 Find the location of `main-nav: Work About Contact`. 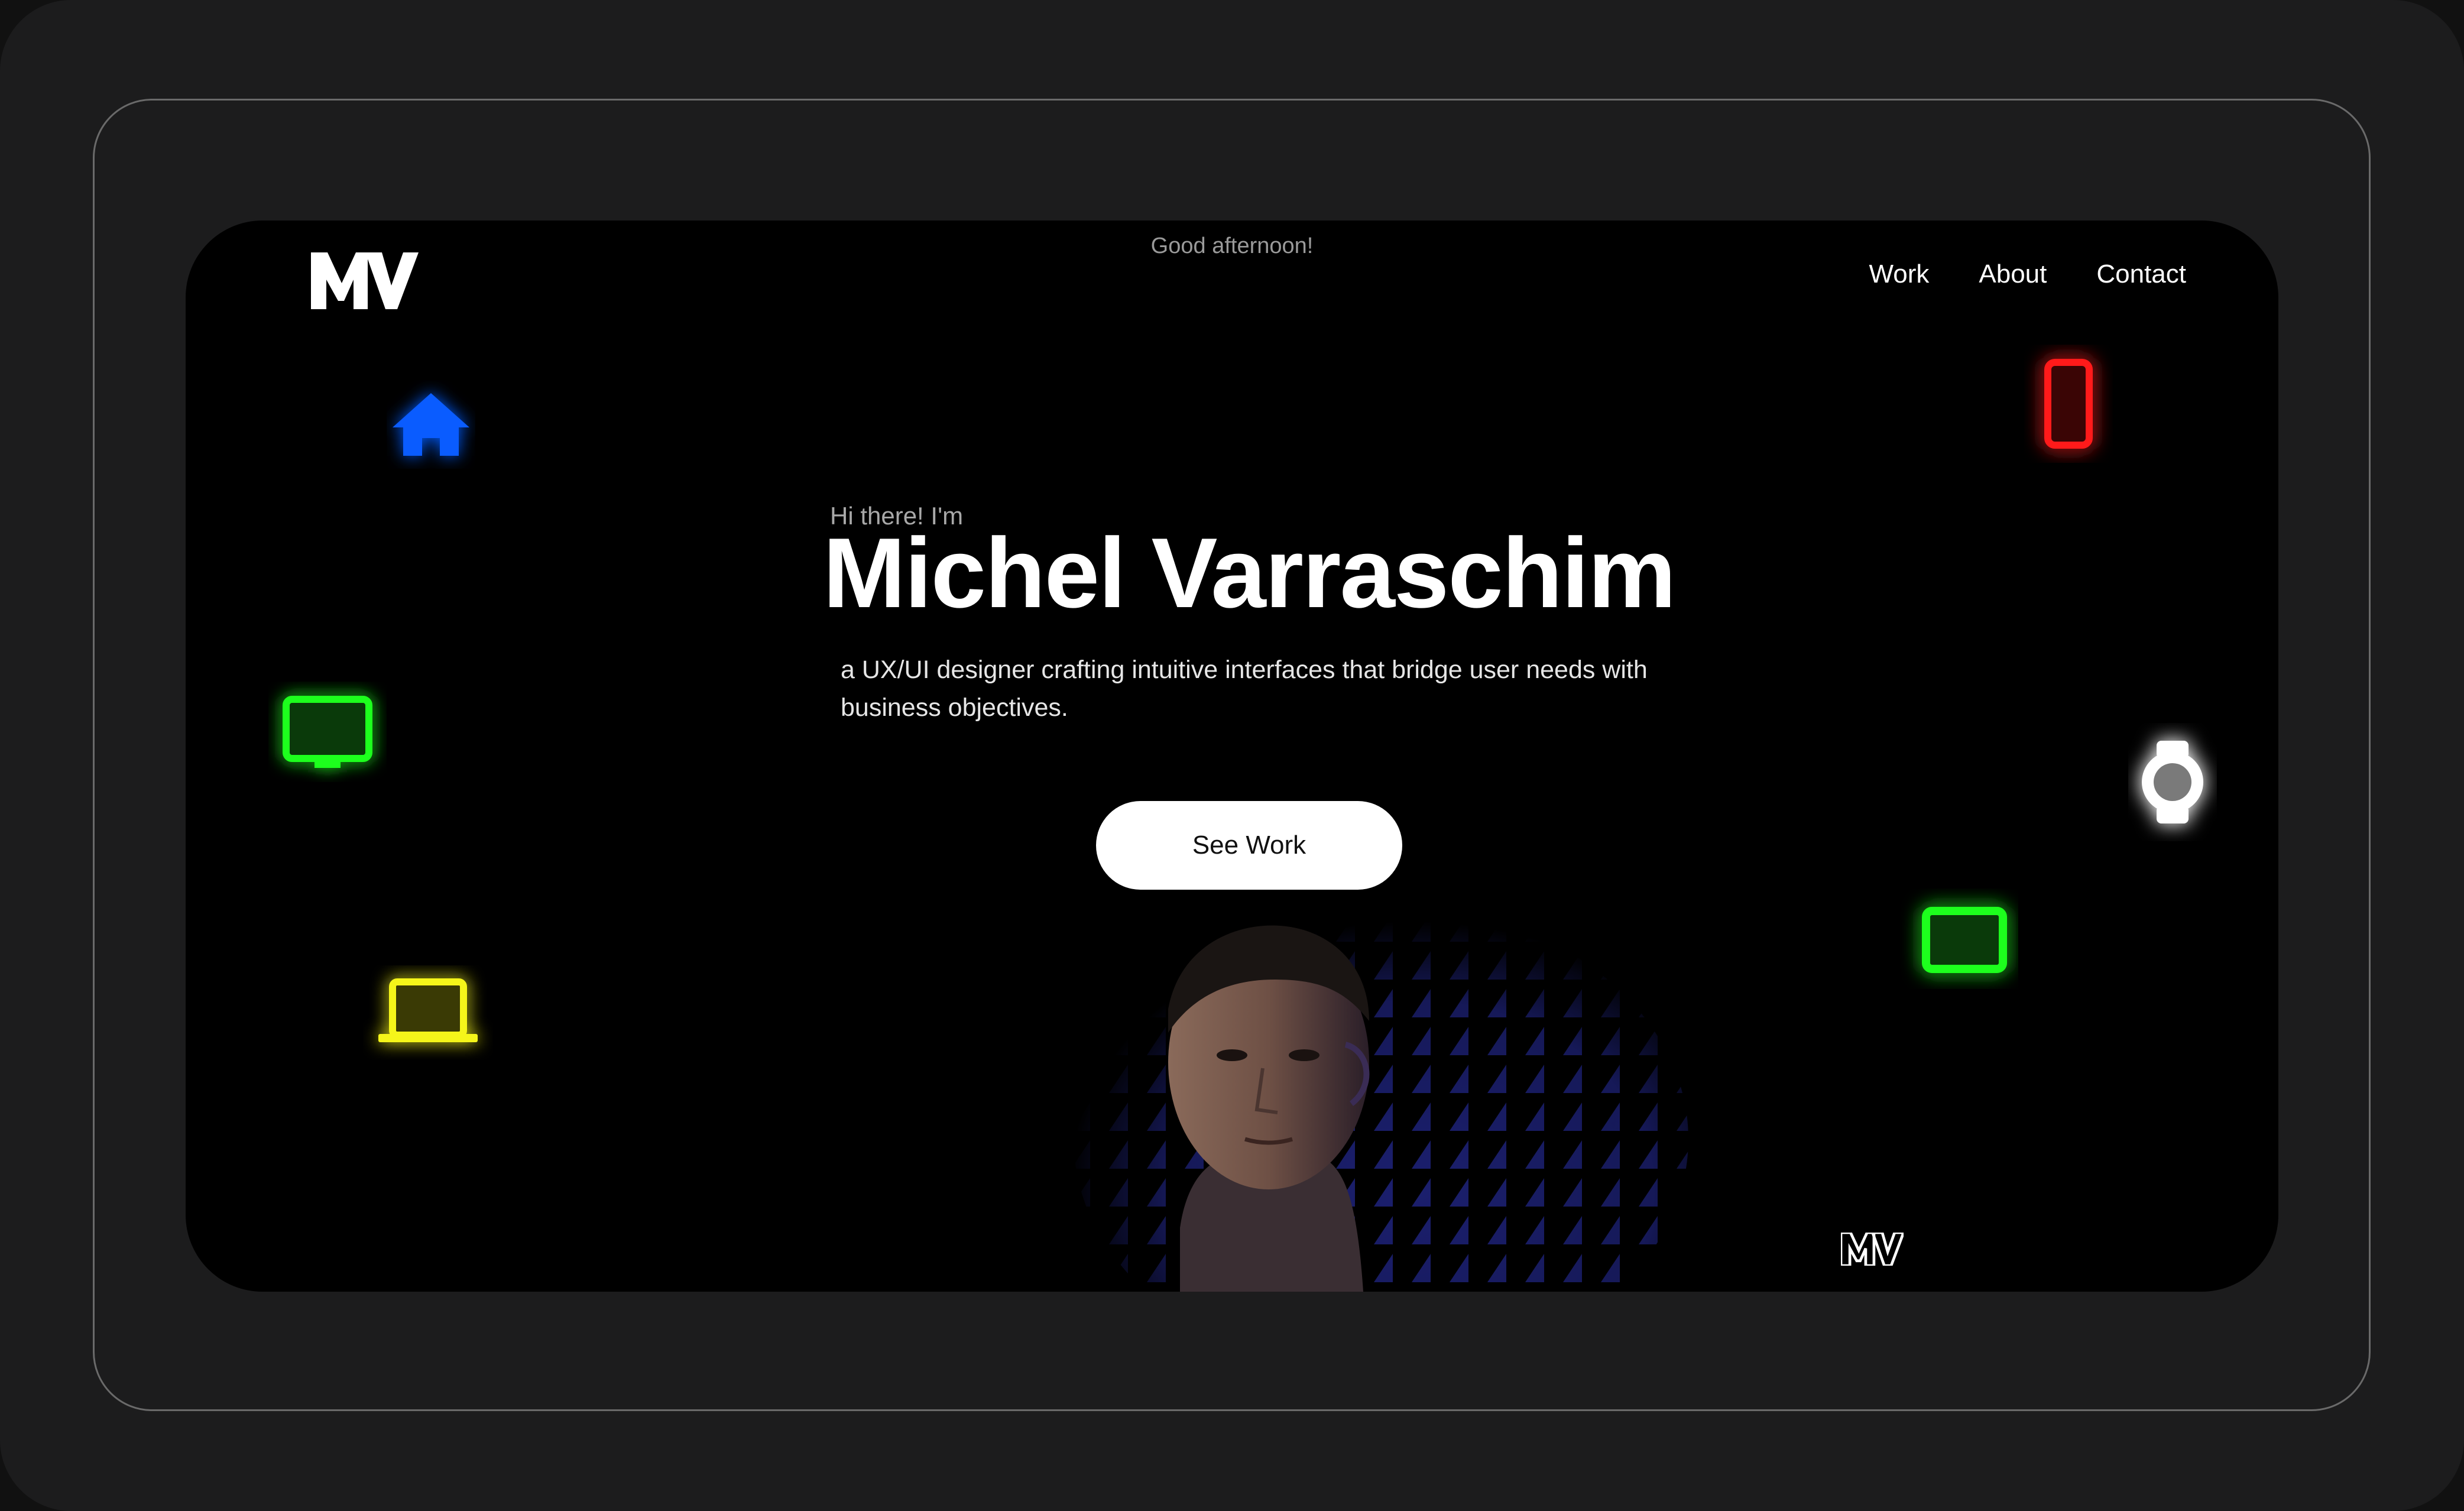

main-nav: Work About Contact is located at coordinates (2027, 274).